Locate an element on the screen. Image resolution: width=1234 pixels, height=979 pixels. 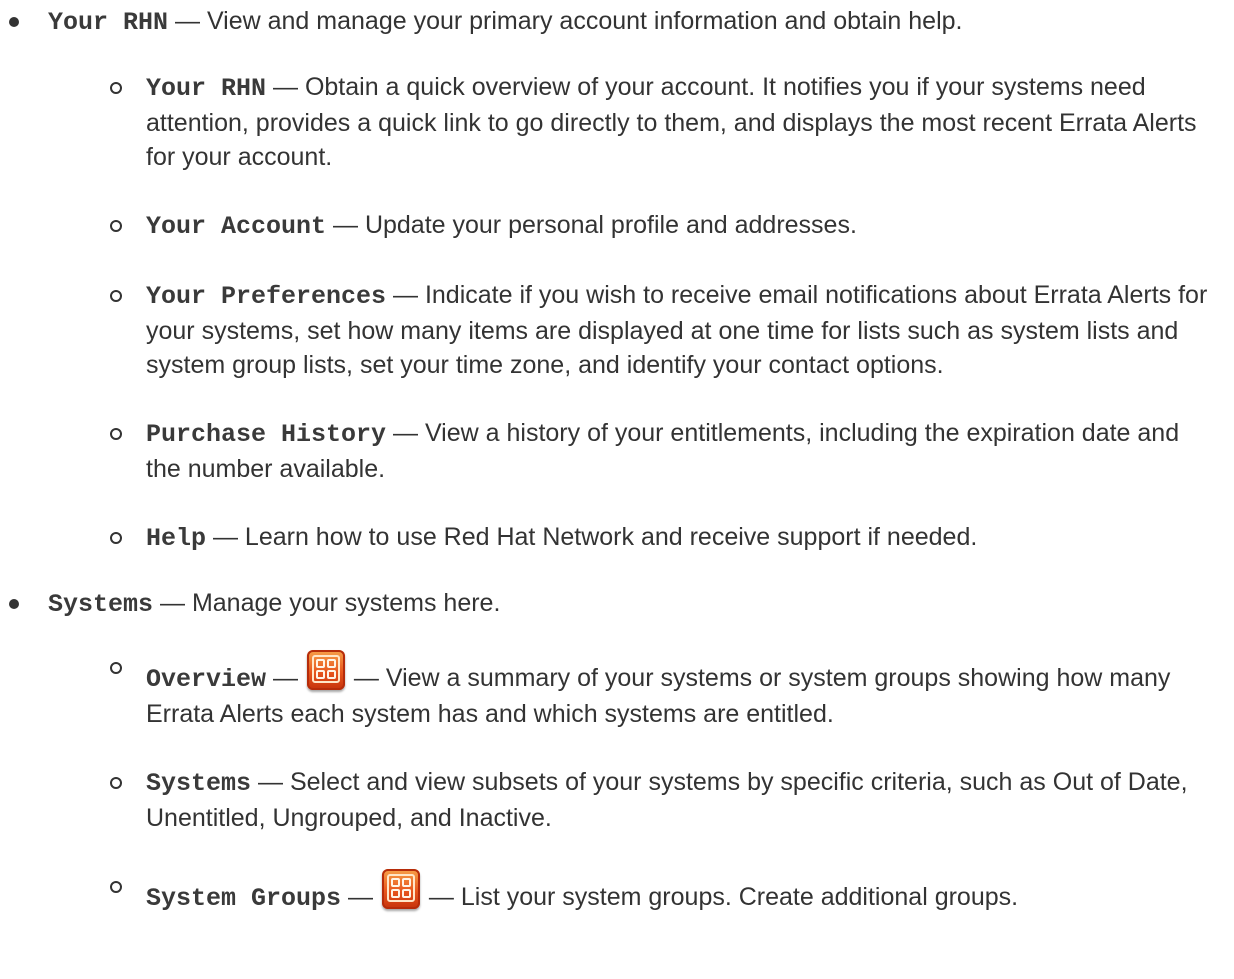
term-your-rhn-overview: Your RHN is located at coordinates (206, 88).